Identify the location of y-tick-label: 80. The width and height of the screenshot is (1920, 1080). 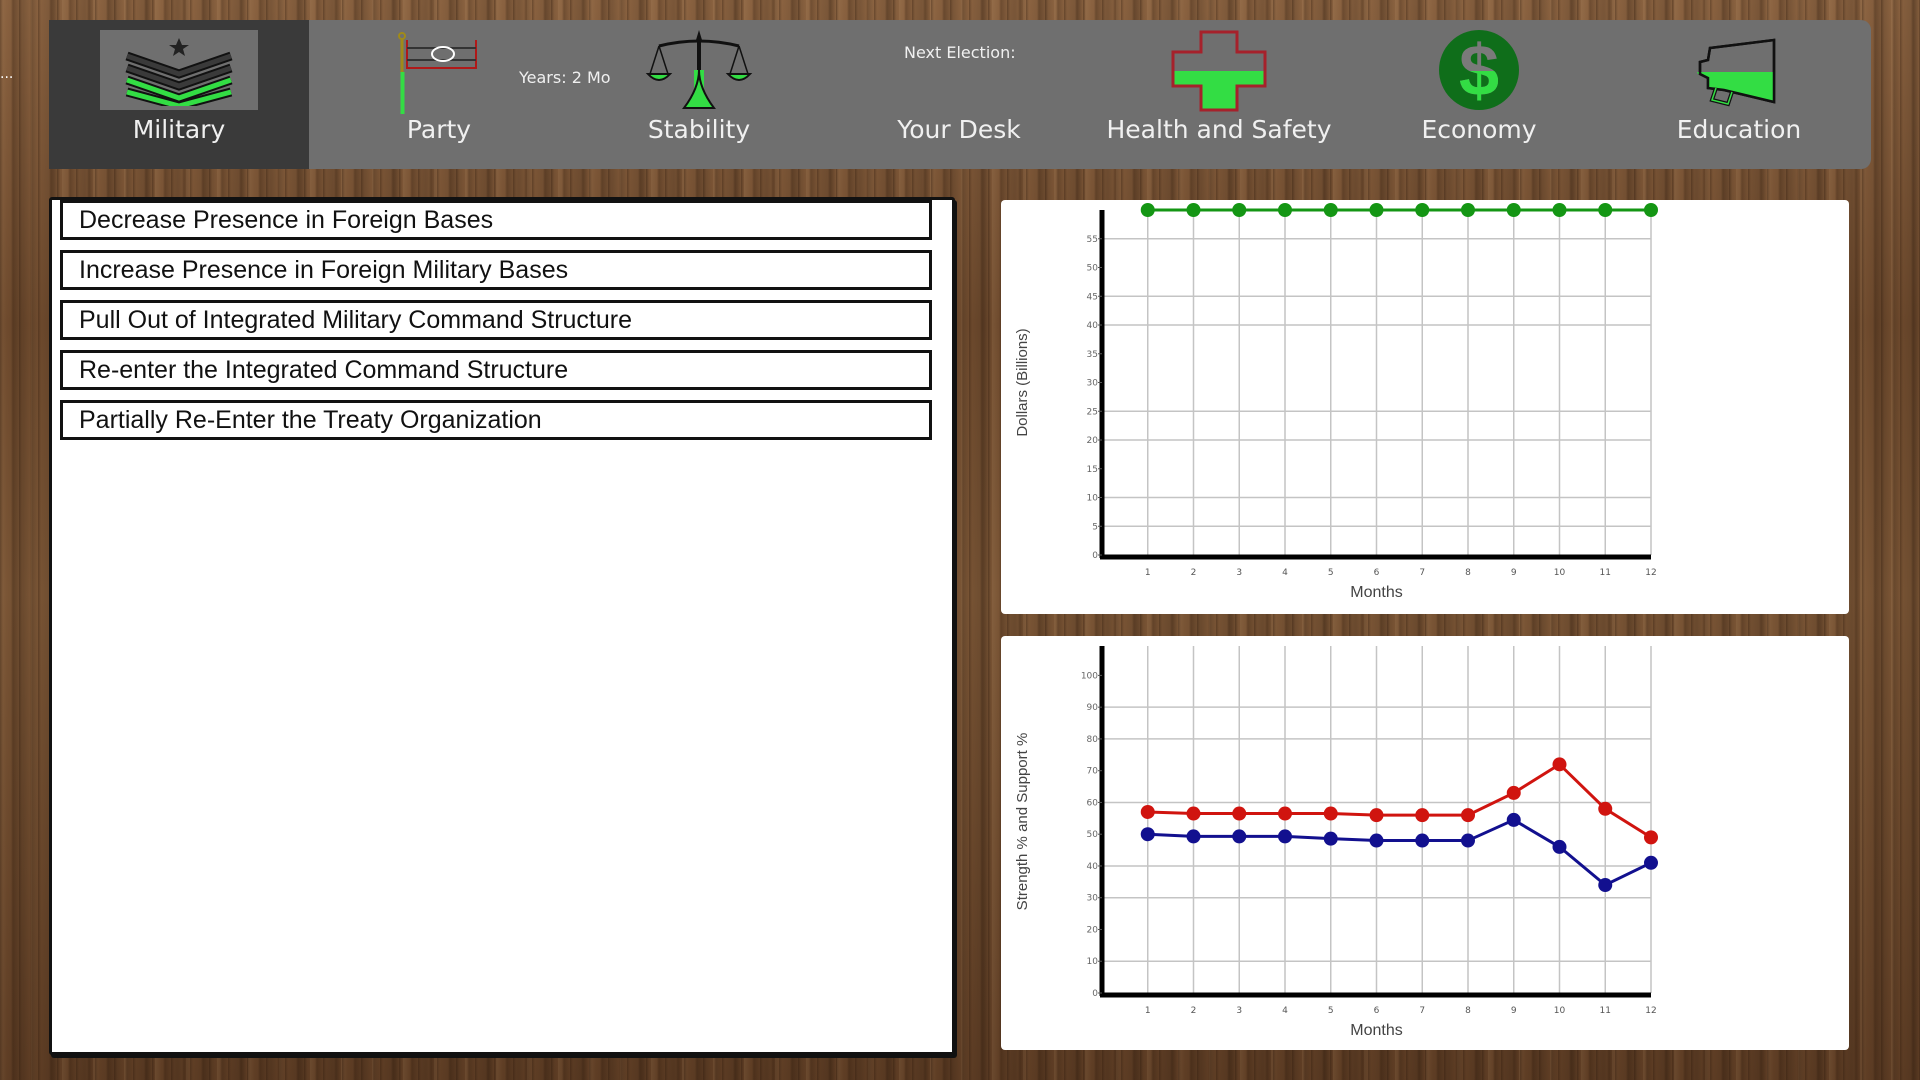
(1093, 740).